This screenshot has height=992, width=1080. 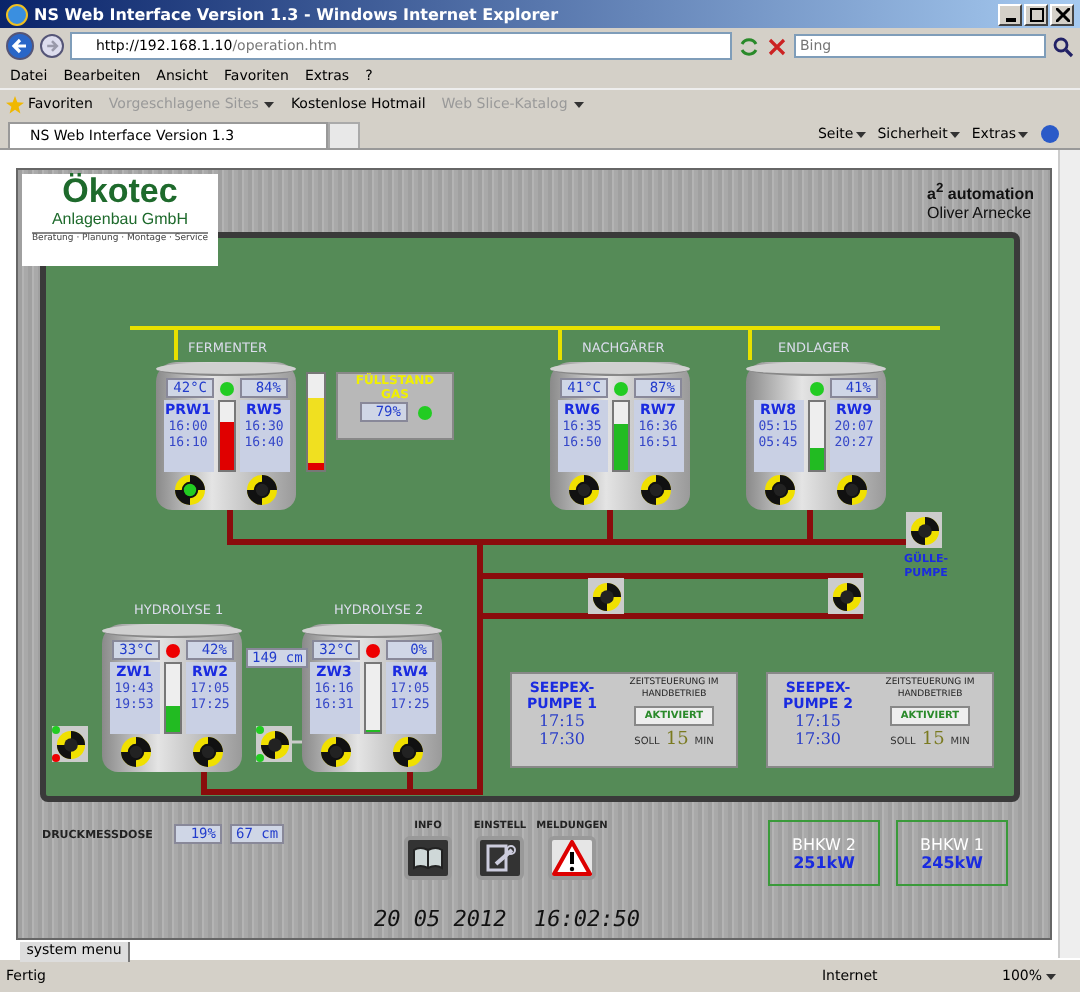 What do you see at coordinates (440, 919) in the screenshot?
I see `date-display: 20 05 2012` at bounding box center [440, 919].